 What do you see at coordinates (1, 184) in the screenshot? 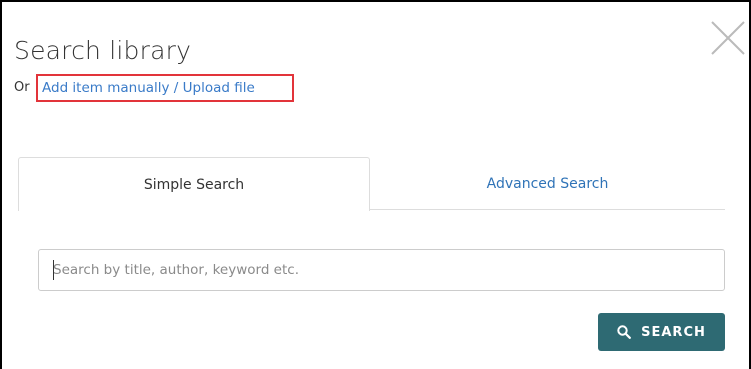
I see `window-border-left` at bounding box center [1, 184].